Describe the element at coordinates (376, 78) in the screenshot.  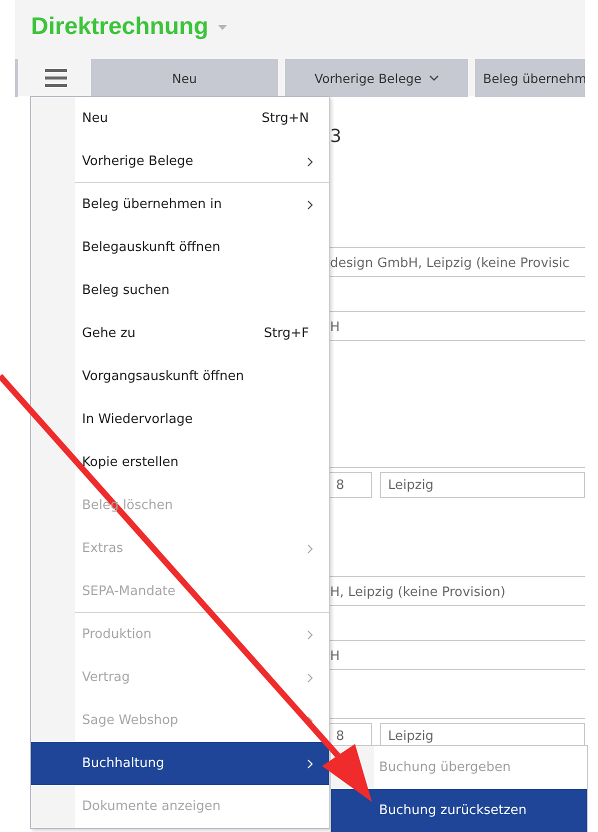
I see `toolbar-button: Vorherige Belege` at that location.